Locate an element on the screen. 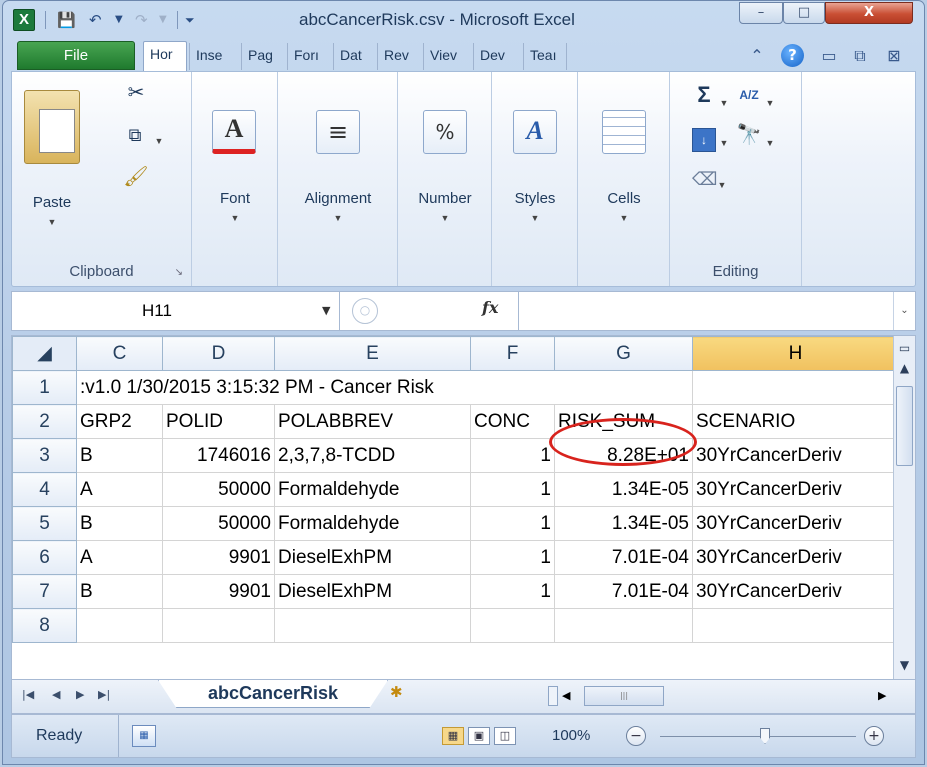 The height and width of the screenshot is (767, 927). fill-icon: ↓ is located at coordinates (704, 140).